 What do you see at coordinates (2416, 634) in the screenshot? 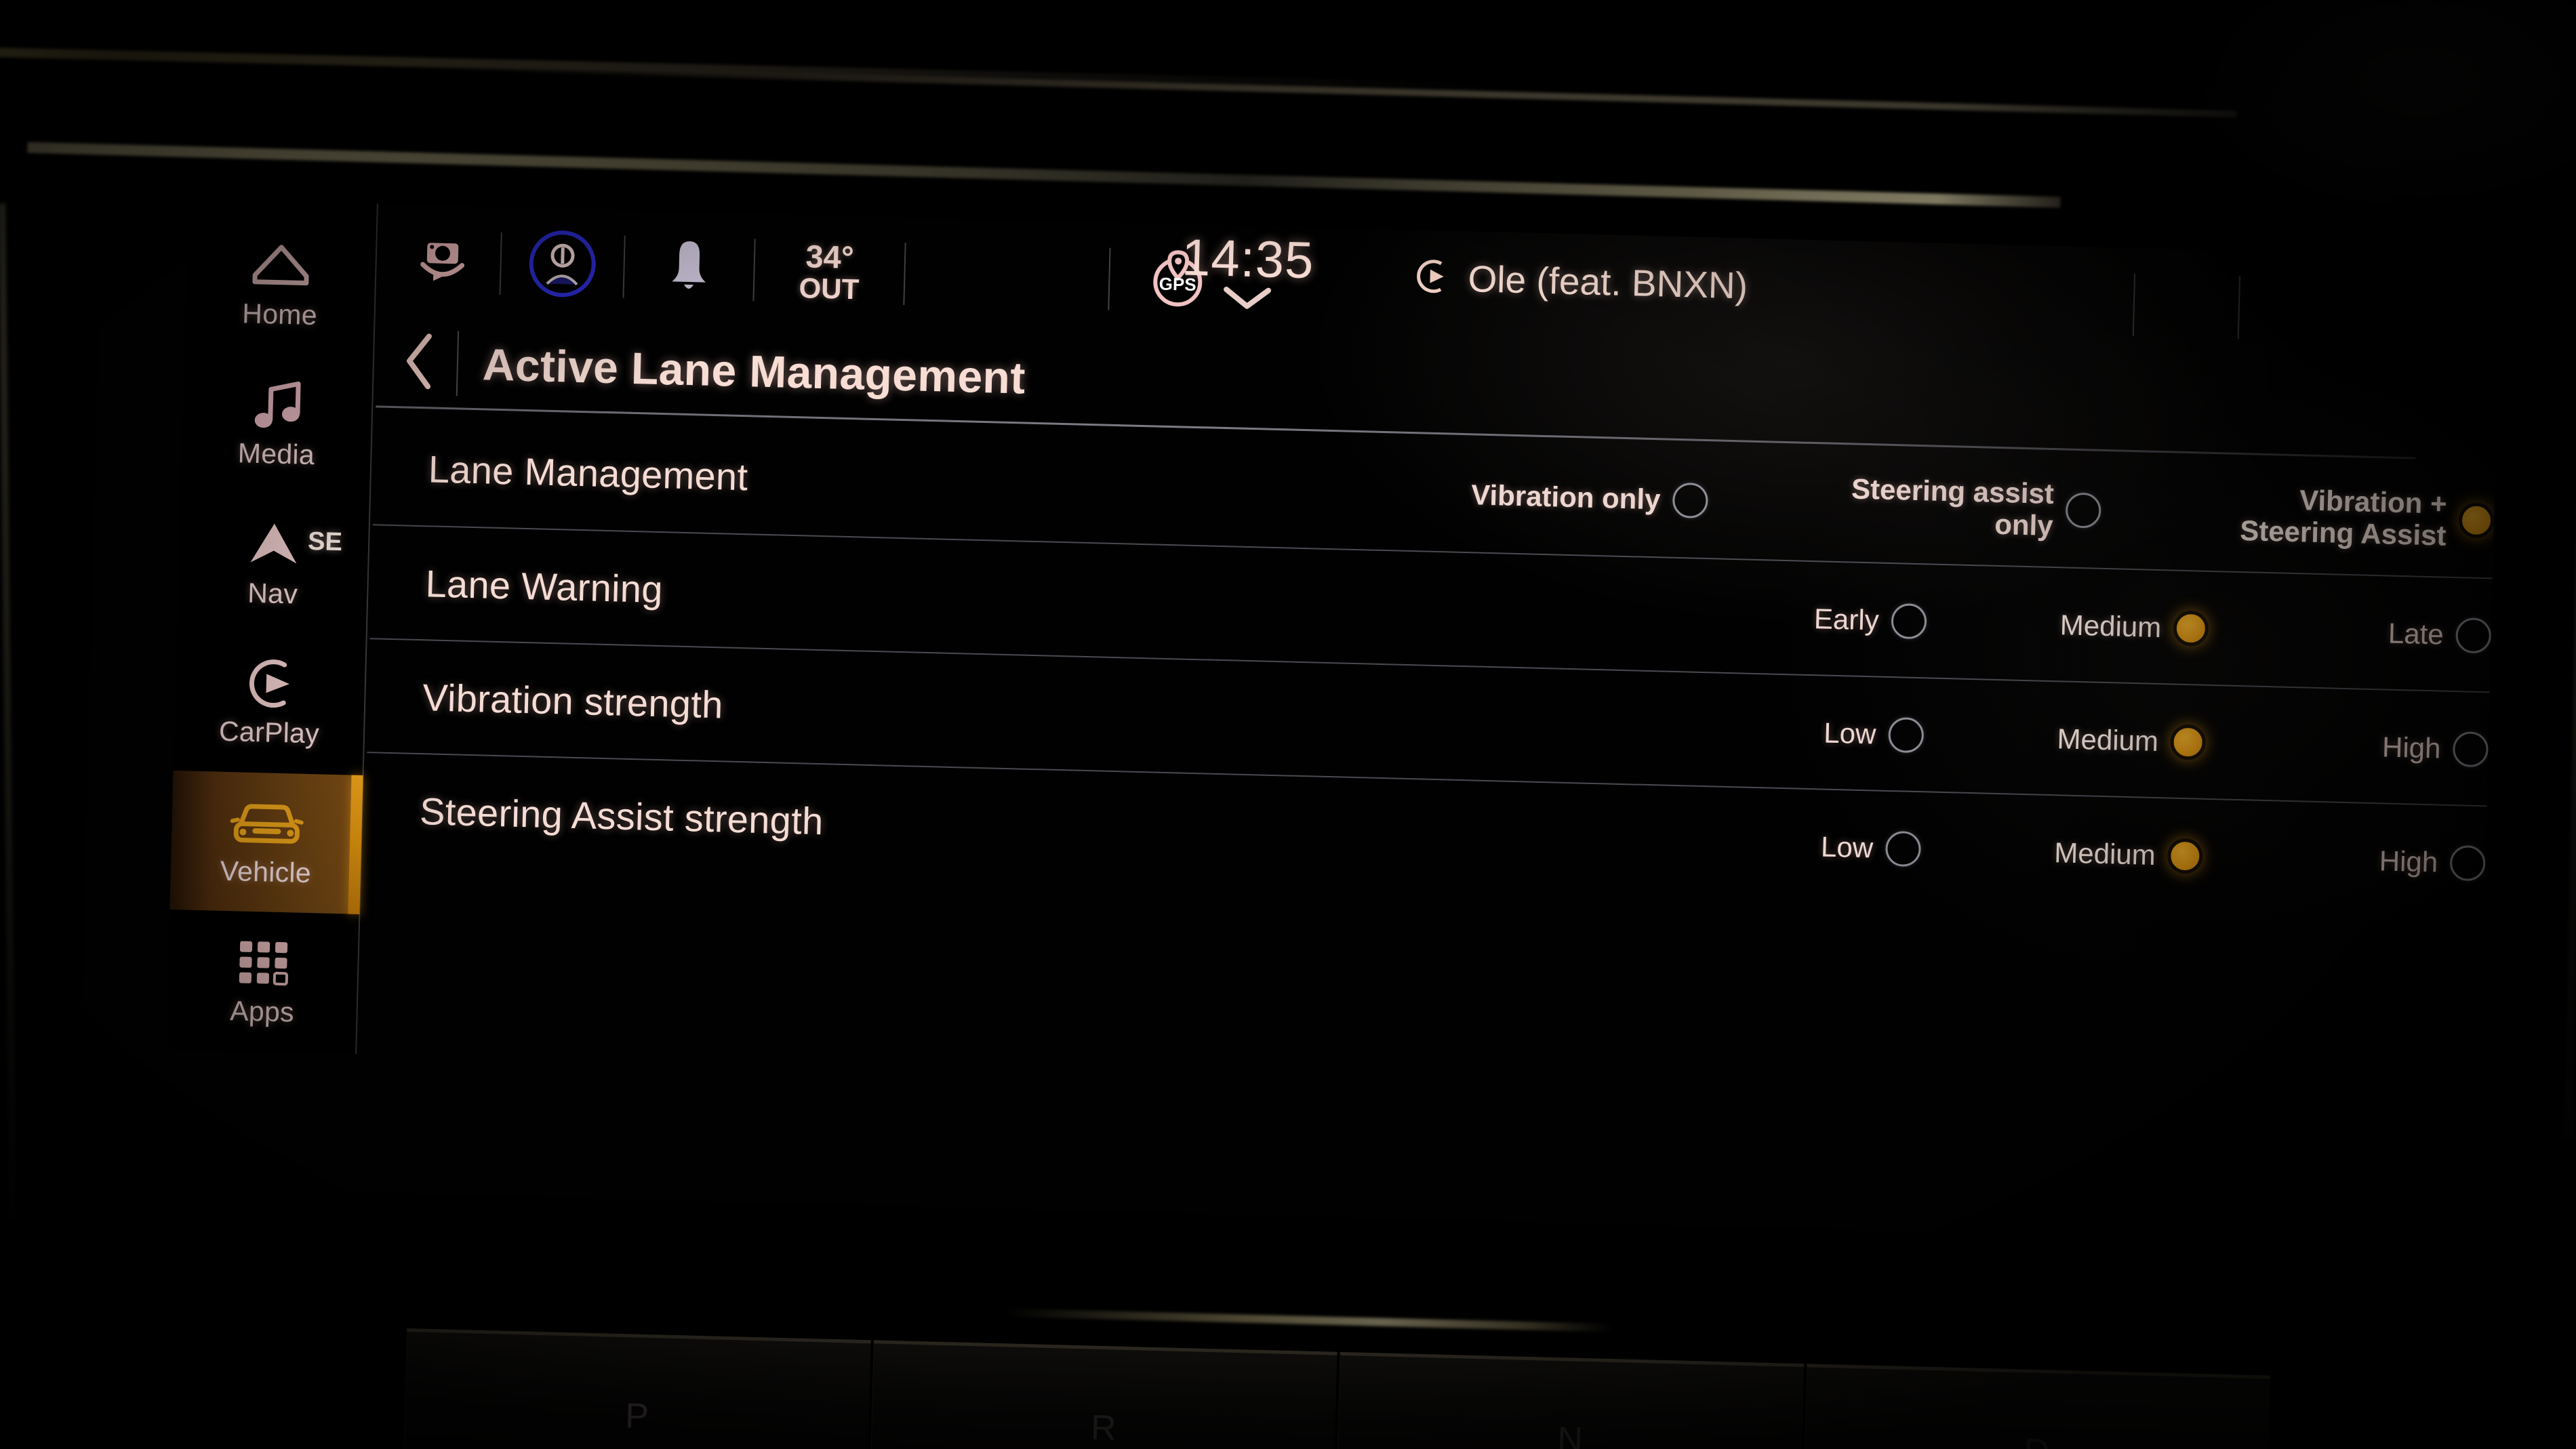
I see `option-label: Late` at bounding box center [2416, 634].